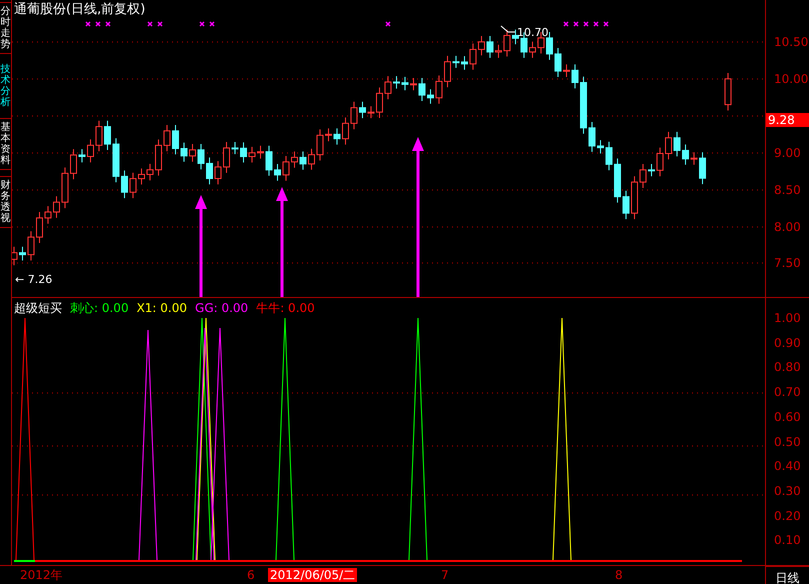 Image resolution: width=809 pixels, height=584 pixels. Describe the element at coordinates (5, 28) in the screenshot. I see `sidebar-tab: 分时走势` at that location.